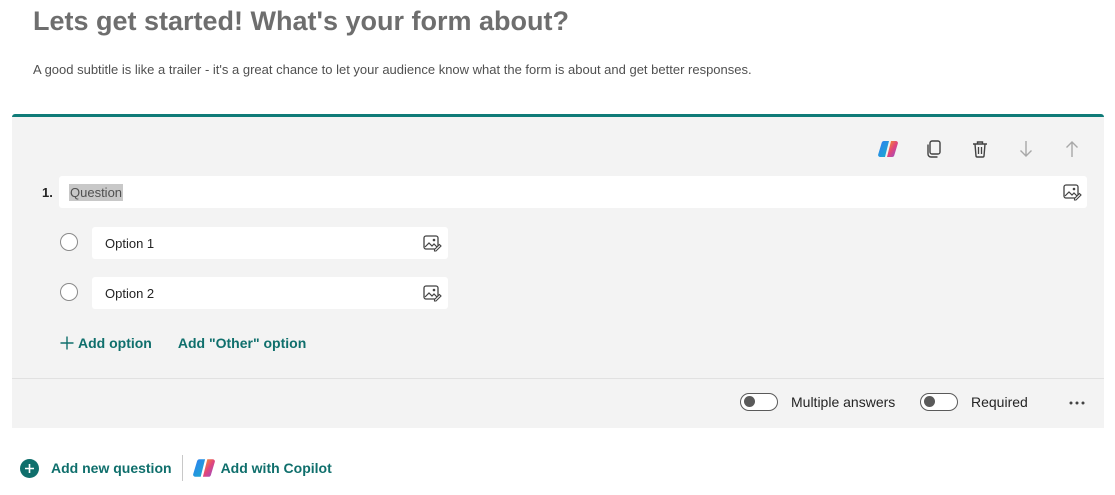 Image resolution: width=1115 pixels, height=495 pixels. I want to click on option-row: Option 1, so click(254, 244).